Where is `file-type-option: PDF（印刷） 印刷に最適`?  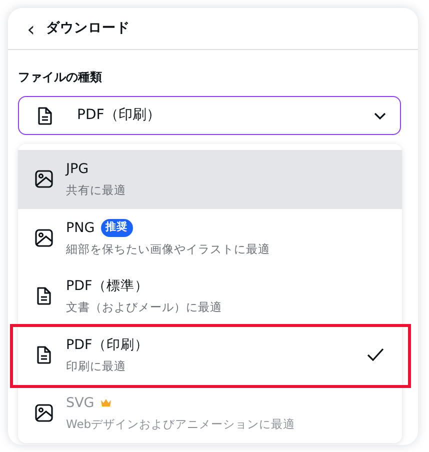 file-type-option: PDF（印刷） 印刷に最適 is located at coordinates (210, 355).